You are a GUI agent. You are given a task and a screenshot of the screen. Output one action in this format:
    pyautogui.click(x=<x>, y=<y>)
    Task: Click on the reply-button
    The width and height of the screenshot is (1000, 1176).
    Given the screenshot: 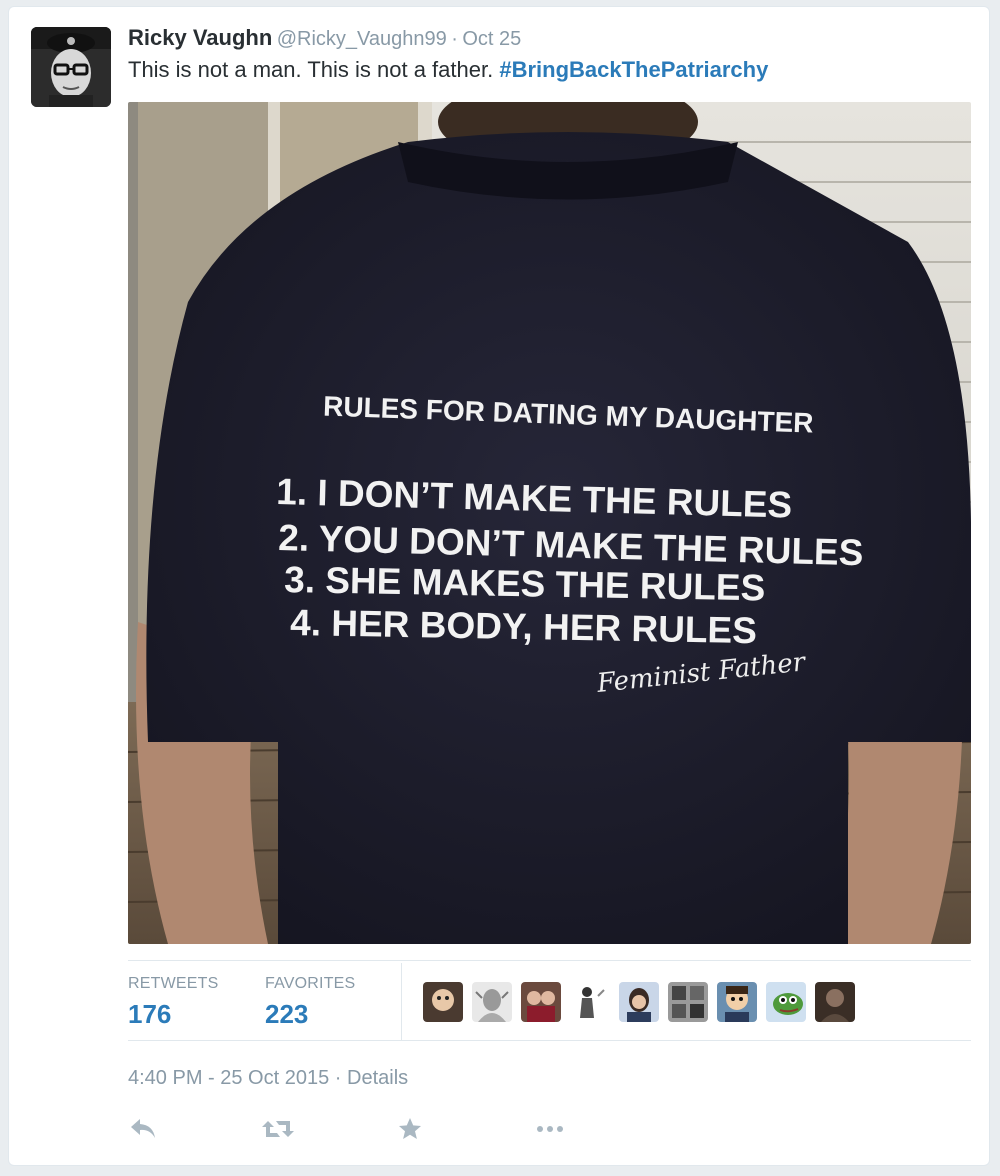 What is the action you would take?
    pyautogui.click(x=148, y=1131)
    